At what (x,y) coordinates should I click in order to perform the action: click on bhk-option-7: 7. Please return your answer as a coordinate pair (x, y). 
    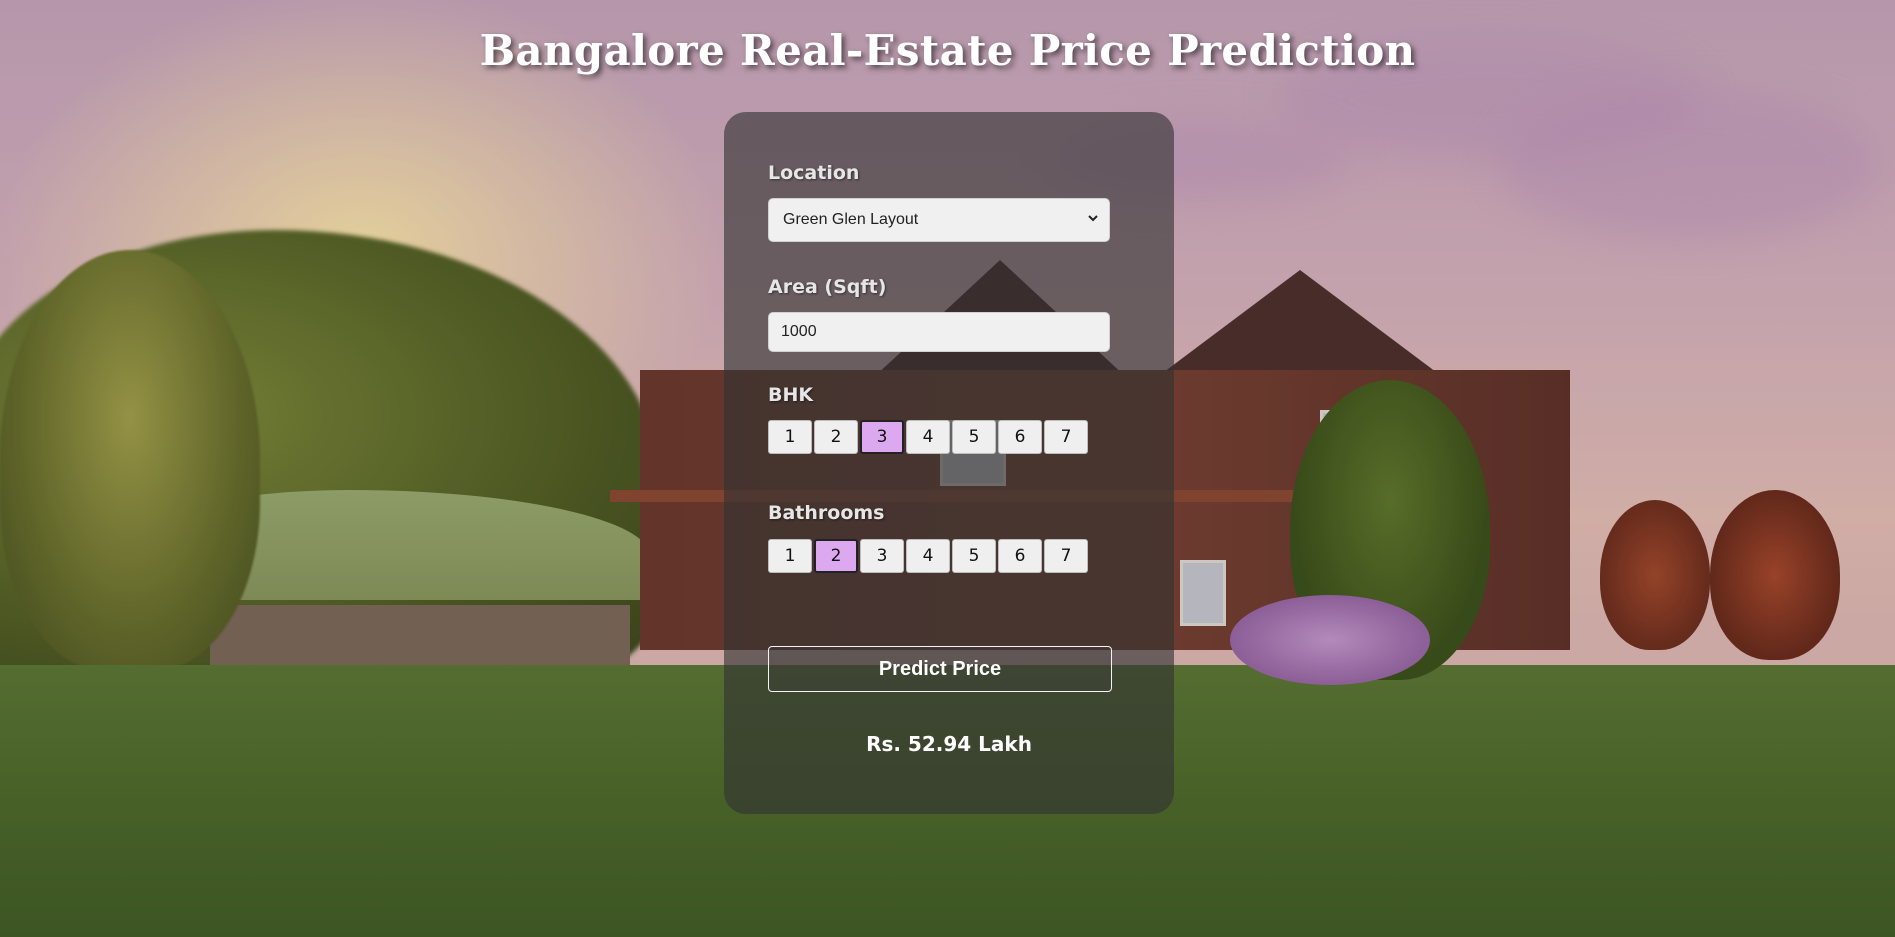
    Looking at the image, I should click on (1066, 437).